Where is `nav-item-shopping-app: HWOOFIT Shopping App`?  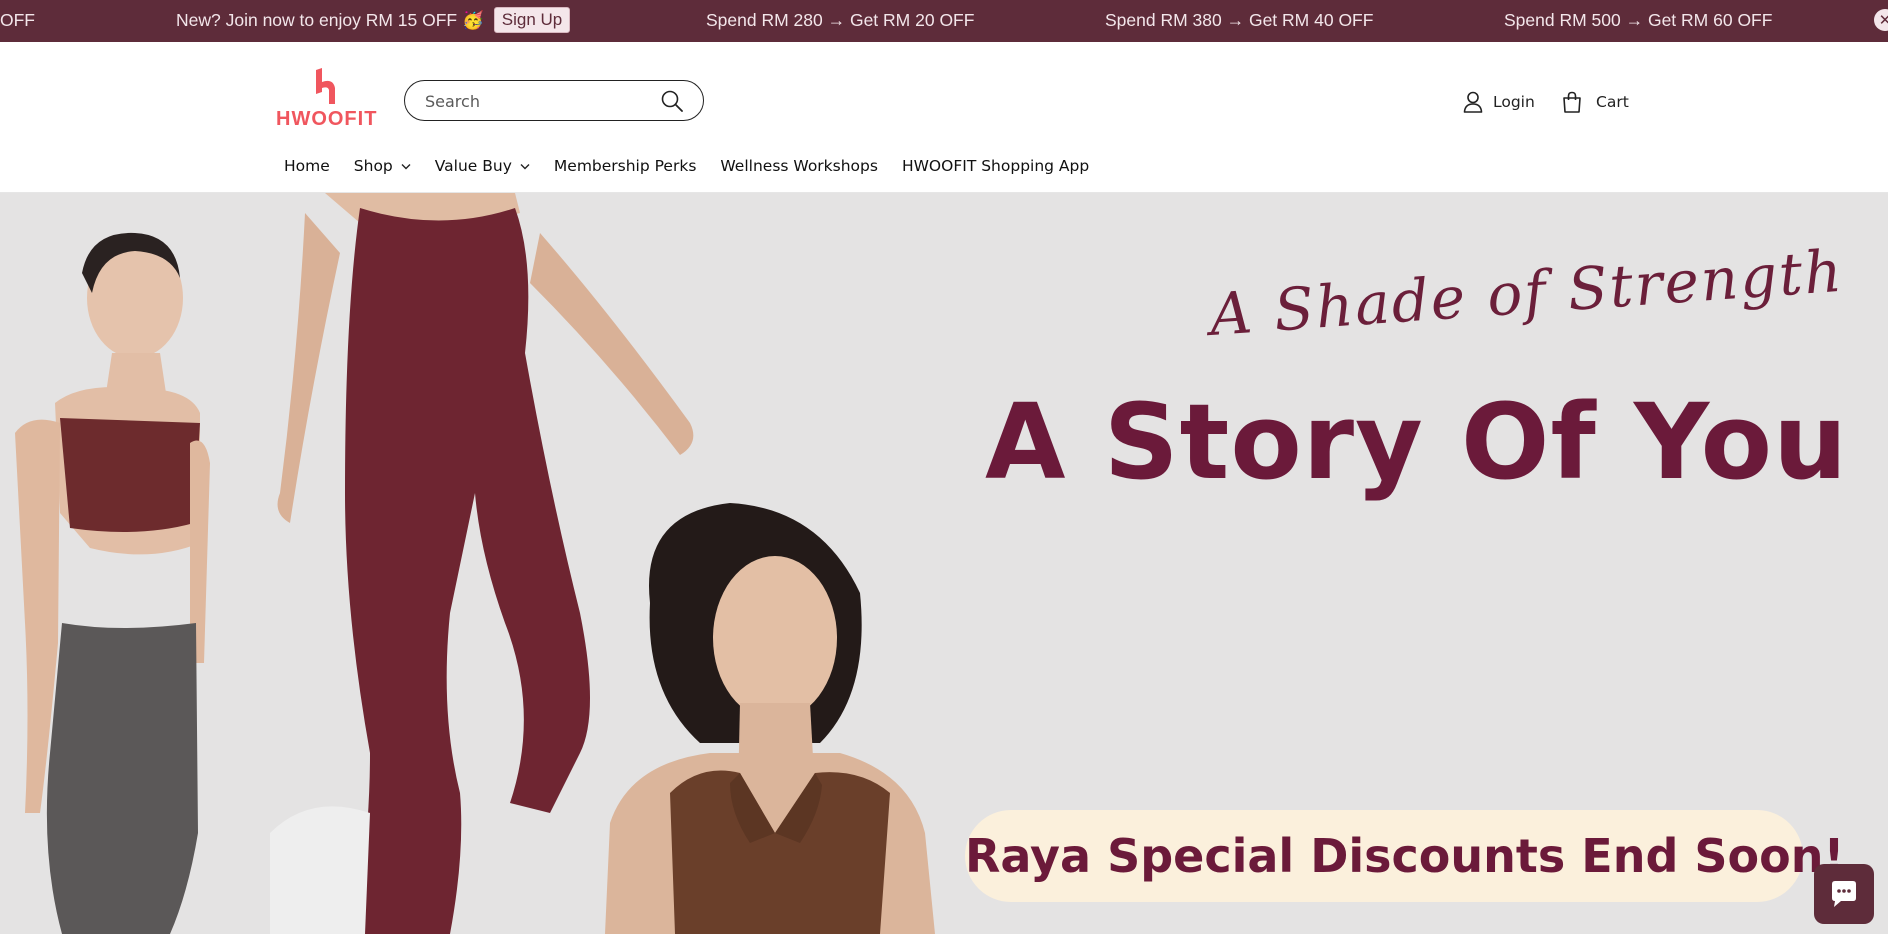
nav-item-shopping-app: HWOOFIT Shopping App is located at coordinates (995, 166).